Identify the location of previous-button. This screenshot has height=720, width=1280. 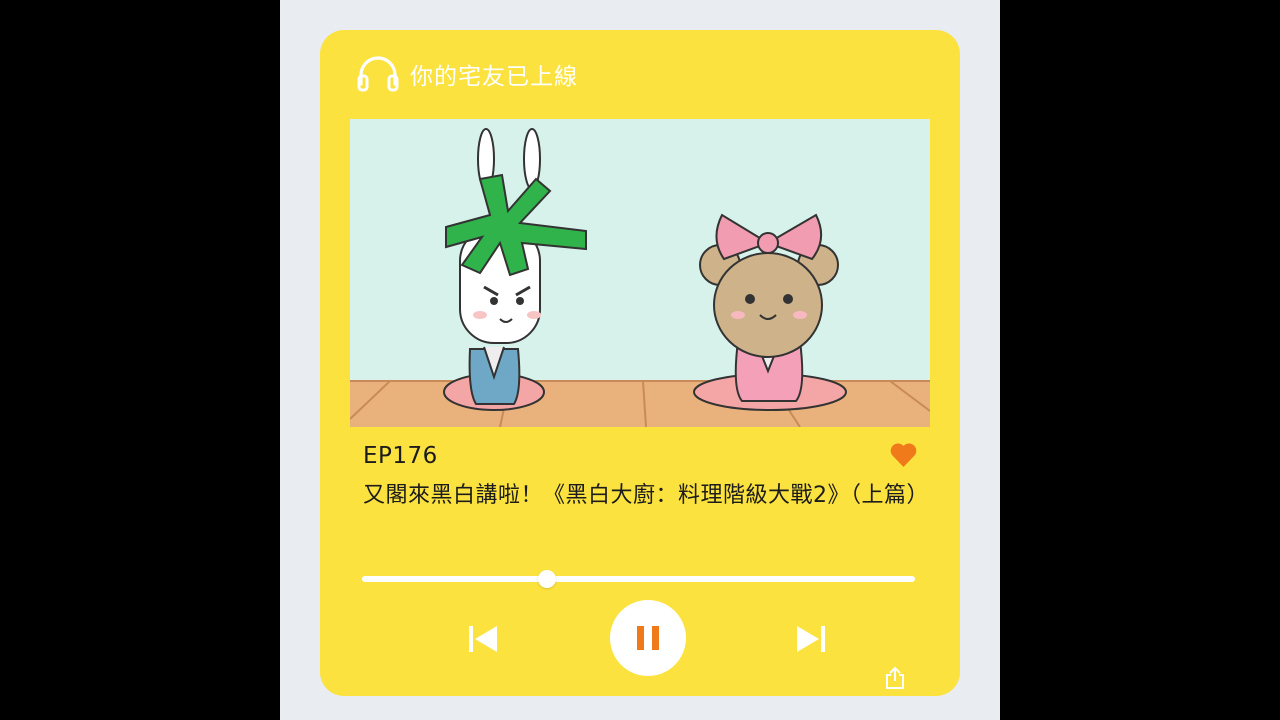
(483, 639).